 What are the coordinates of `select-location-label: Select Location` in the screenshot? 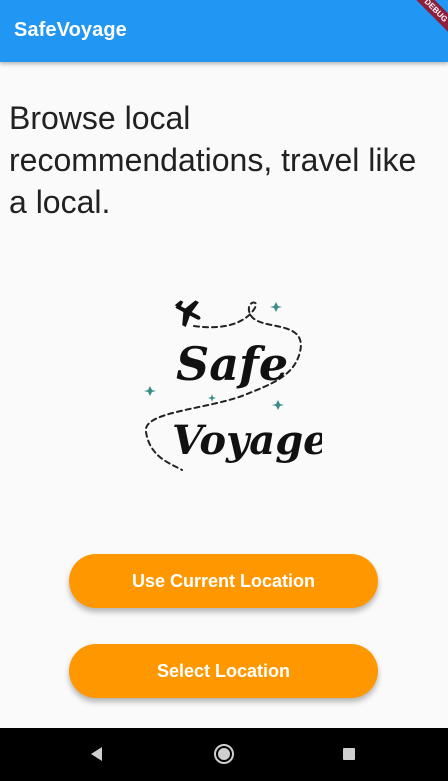 It's located at (223, 670).